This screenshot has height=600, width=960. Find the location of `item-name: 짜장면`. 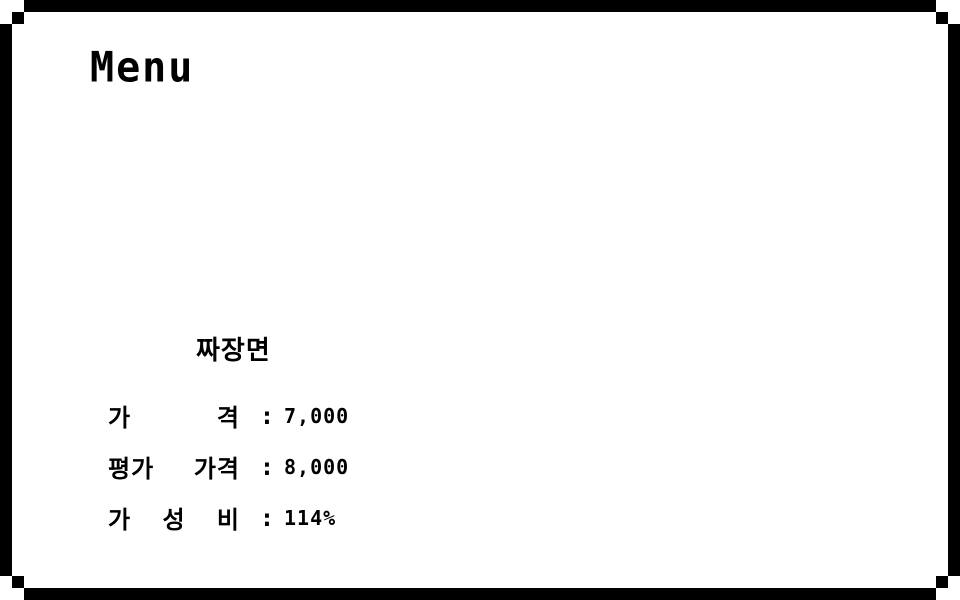

item-name: 짜장면 is located at coordinates (233, 351).